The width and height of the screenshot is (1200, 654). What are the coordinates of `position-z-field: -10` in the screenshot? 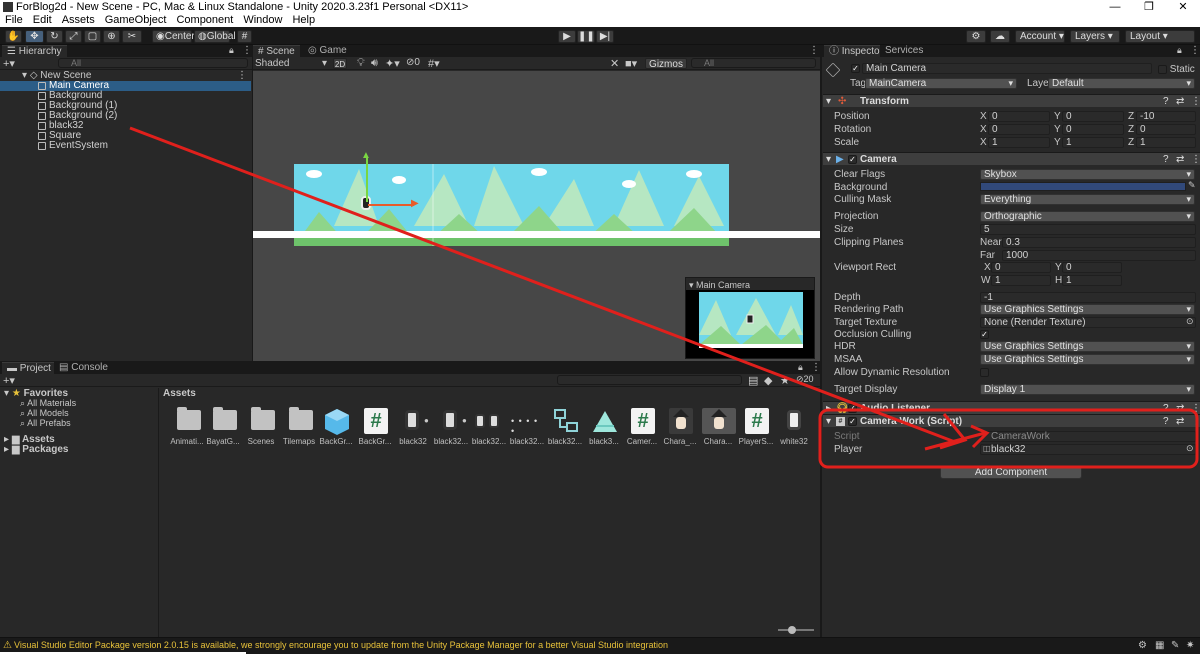 It's located at (1166, 116).